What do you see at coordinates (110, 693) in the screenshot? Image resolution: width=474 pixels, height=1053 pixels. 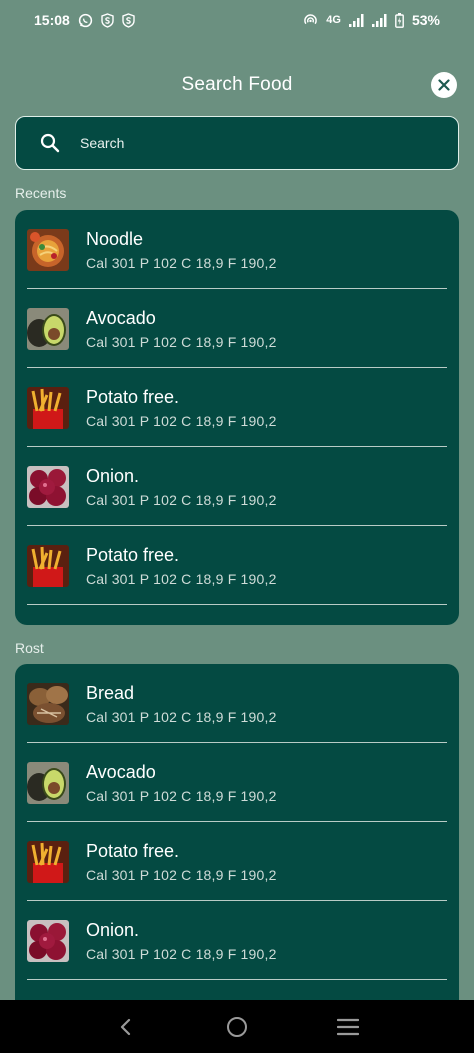 I see `food-name: Bread` at bounding box center [110, 693].